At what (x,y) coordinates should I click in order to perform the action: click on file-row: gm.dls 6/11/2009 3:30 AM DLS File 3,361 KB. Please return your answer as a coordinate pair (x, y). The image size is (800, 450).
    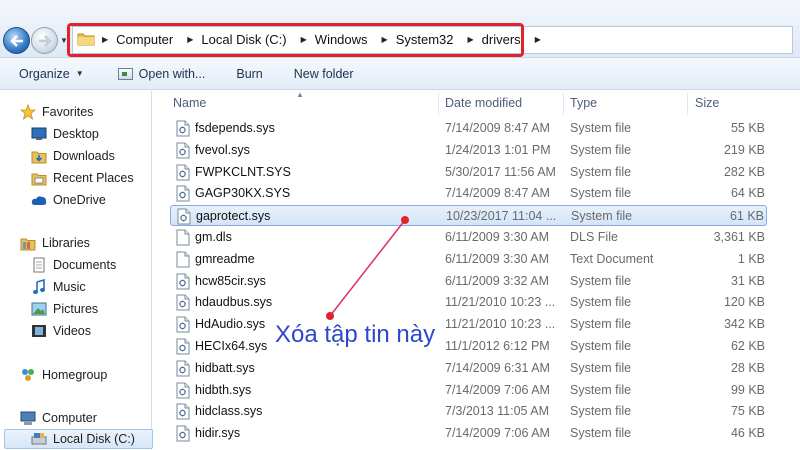
    Looking at the image, I should click on (468, 237).